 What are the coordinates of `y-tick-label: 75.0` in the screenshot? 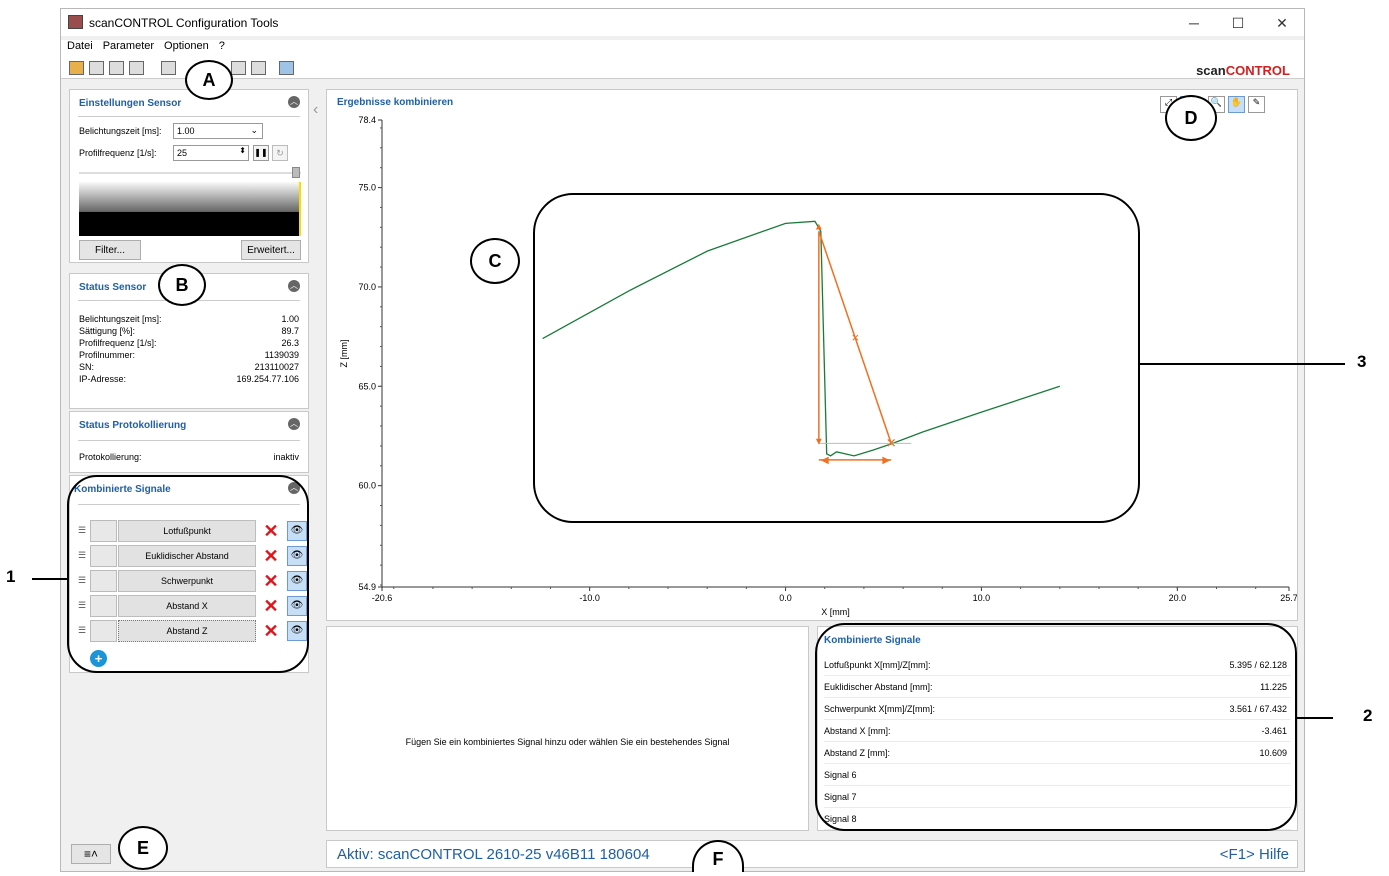 It's located at (367, 188).